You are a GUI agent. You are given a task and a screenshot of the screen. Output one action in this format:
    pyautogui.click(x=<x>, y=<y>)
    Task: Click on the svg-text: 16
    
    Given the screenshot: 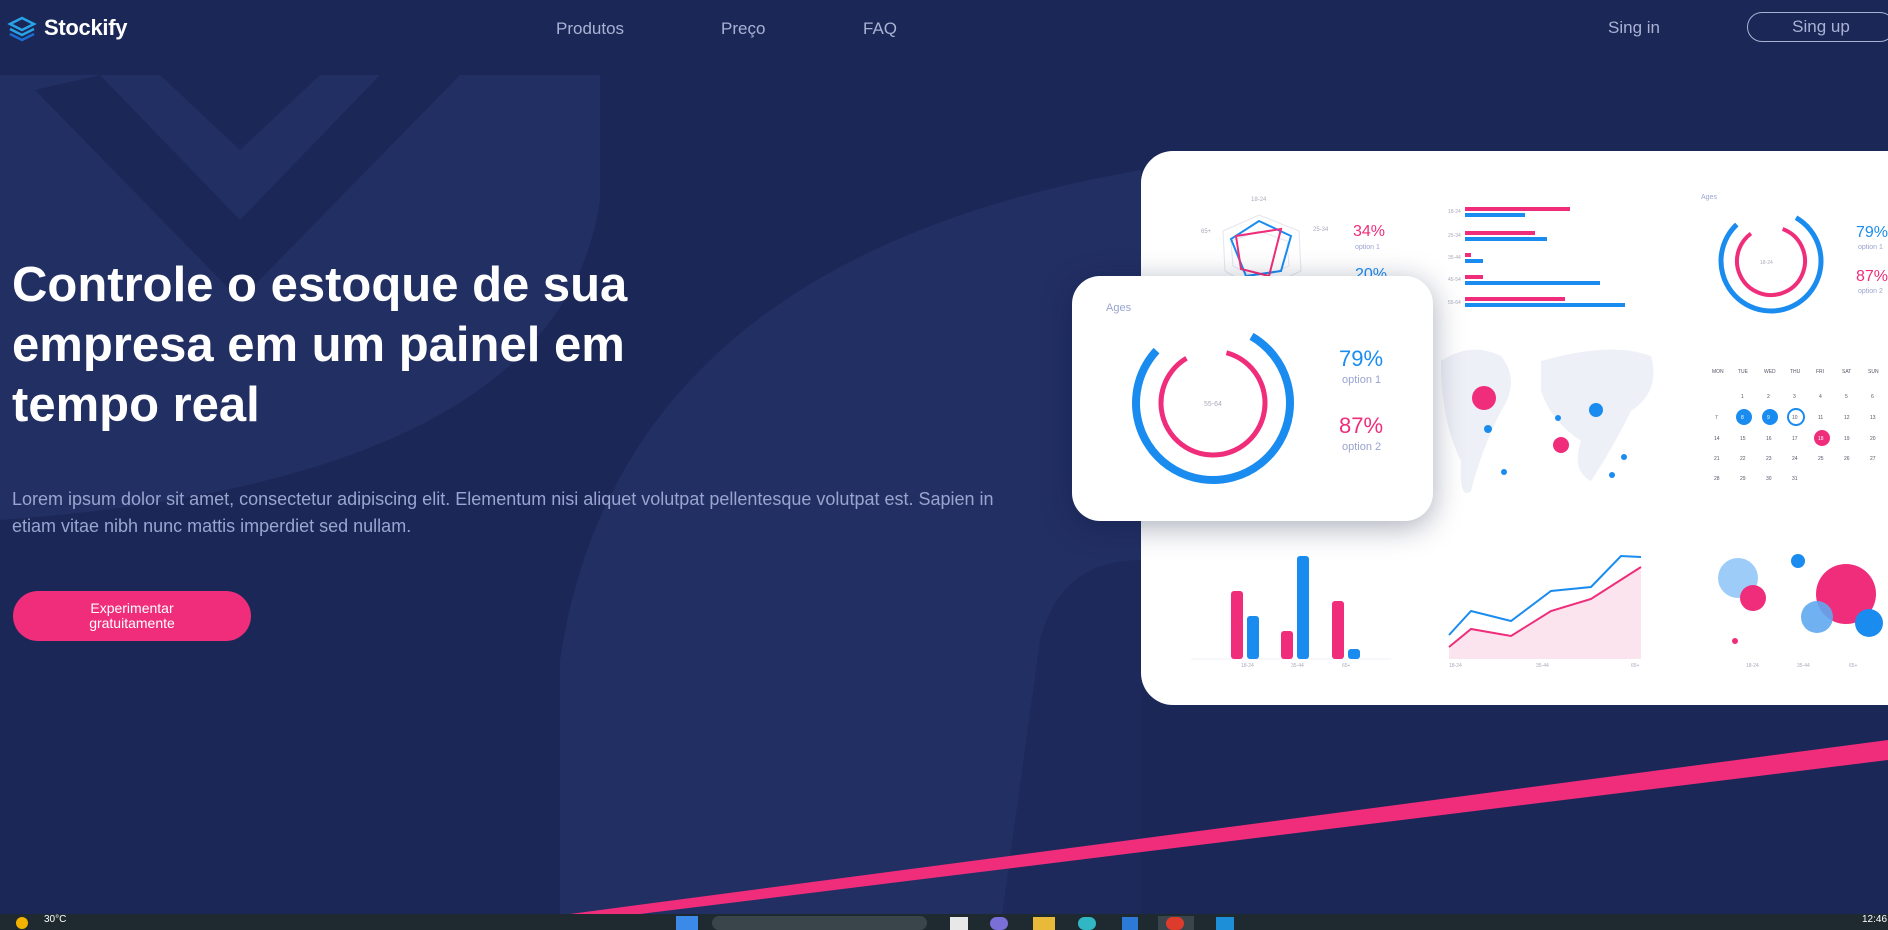 What is the action you would take?
    pyautogui.click(x=1769, y=439)
    